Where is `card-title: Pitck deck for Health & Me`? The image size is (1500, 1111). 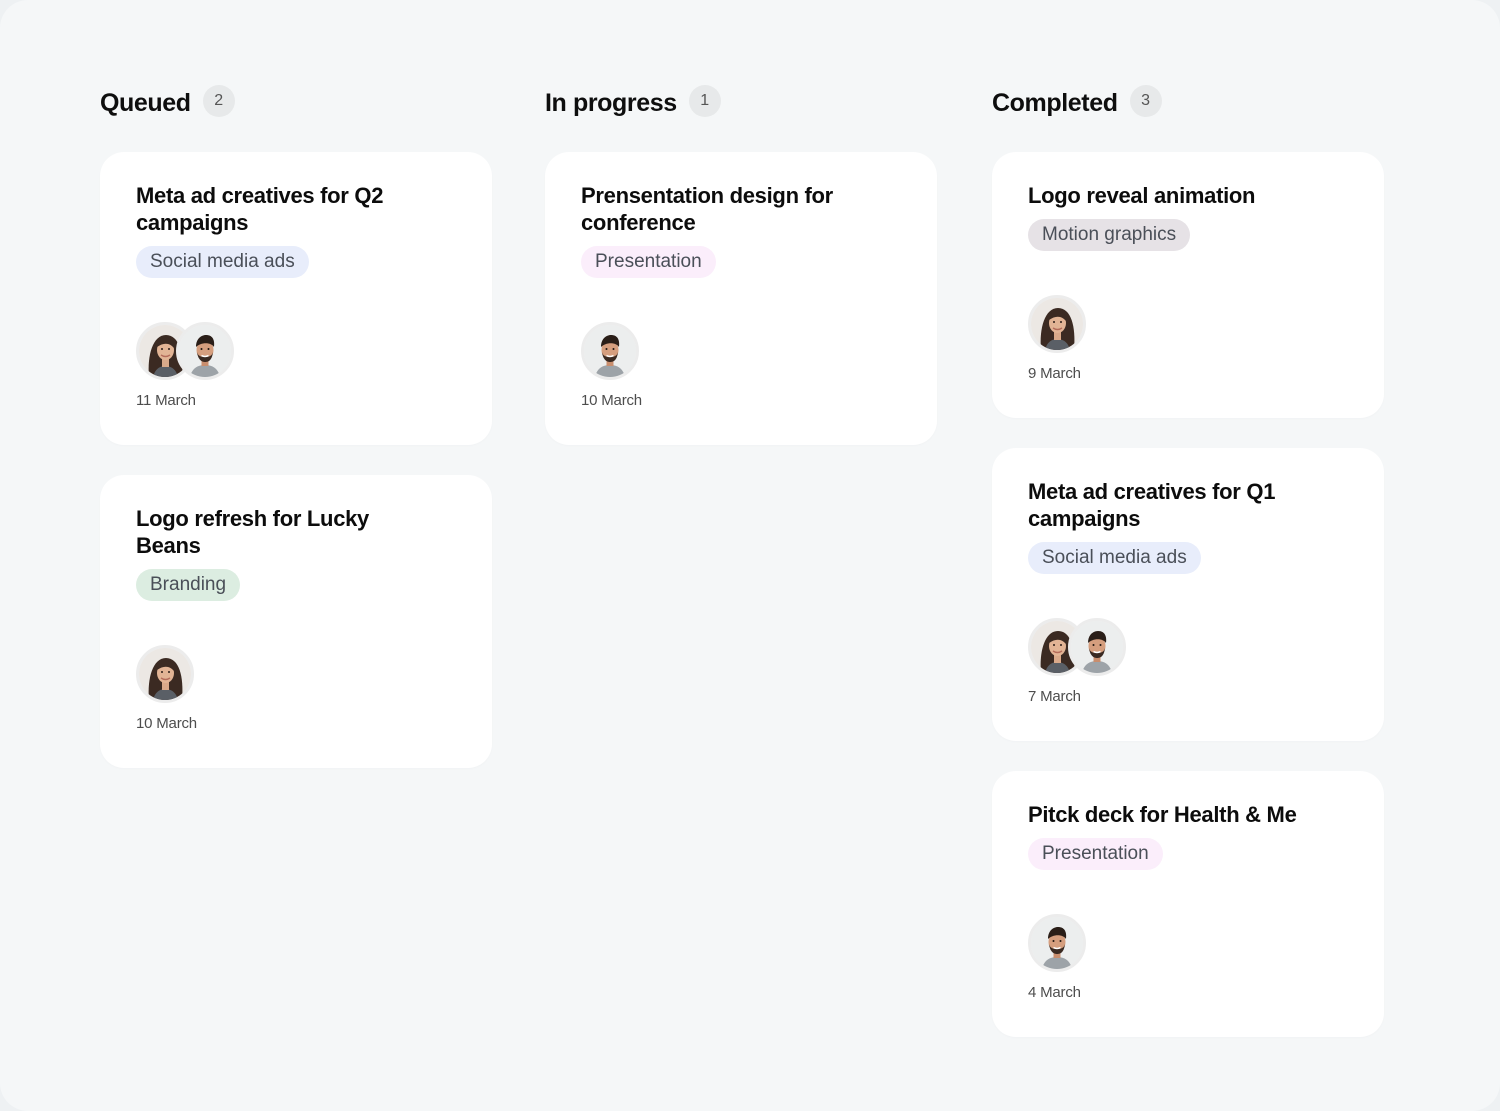
card-title: Pitck deck for Health & Me is located at coordinates (1162, 814).